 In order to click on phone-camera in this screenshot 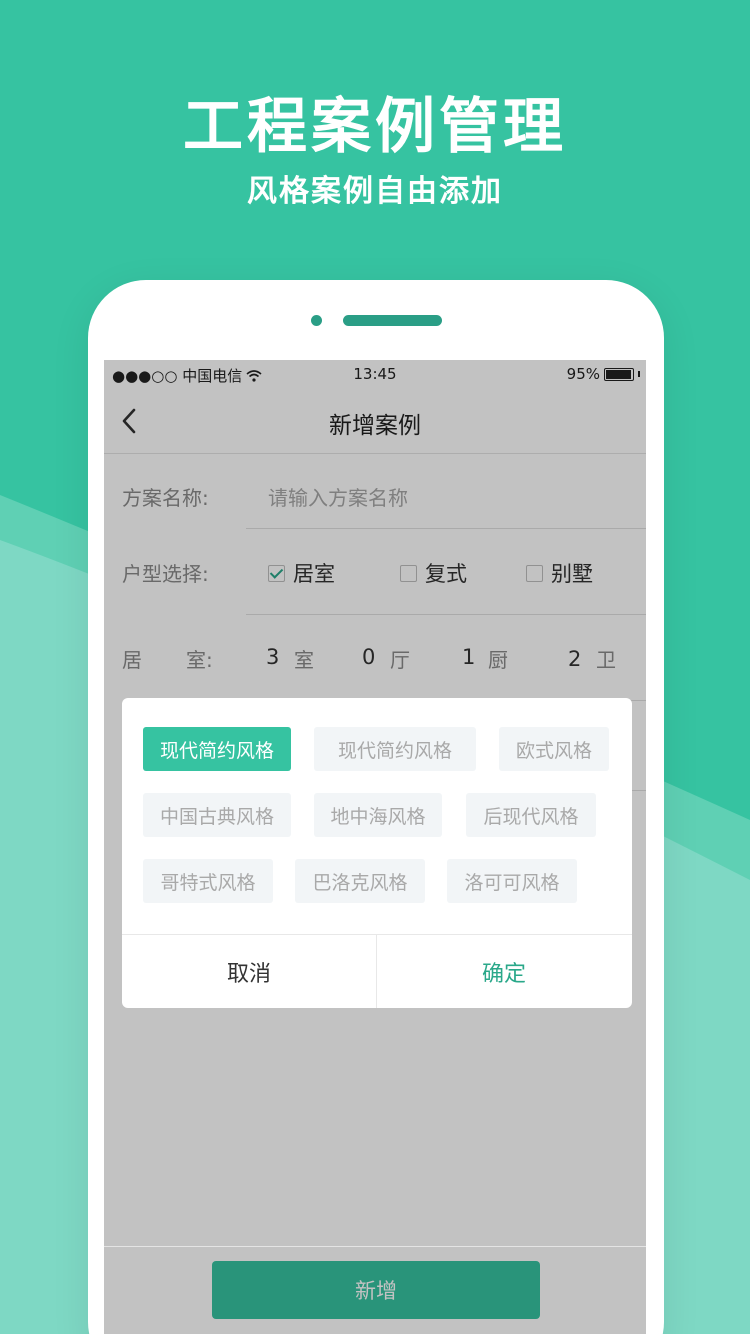, I will do `click(316, 320)`.